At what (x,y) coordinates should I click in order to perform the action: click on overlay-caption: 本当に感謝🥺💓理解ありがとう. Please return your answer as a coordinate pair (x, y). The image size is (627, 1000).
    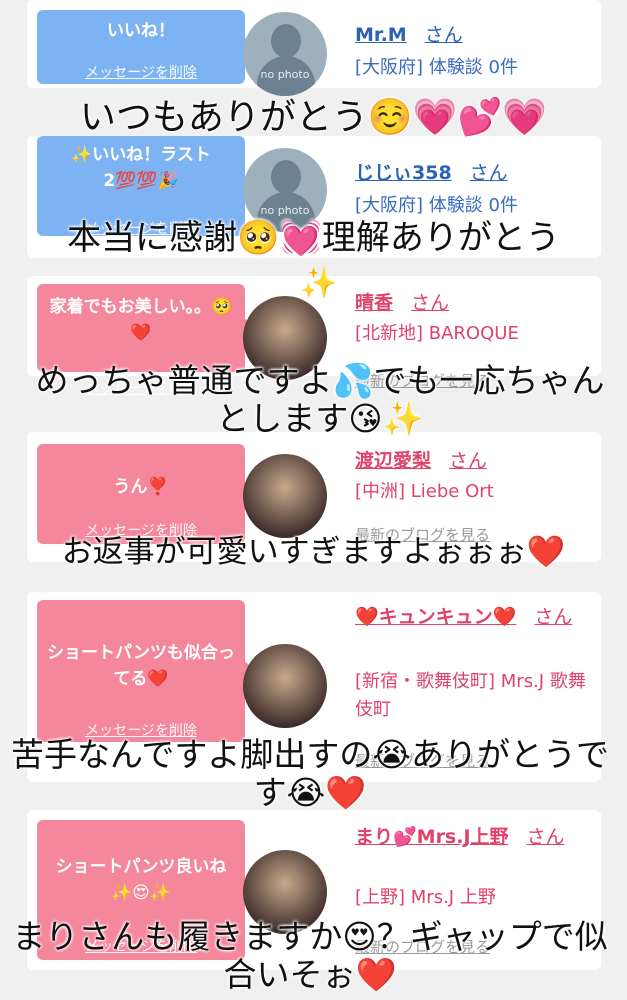
    Looking at the image, I should click on (313, 238).